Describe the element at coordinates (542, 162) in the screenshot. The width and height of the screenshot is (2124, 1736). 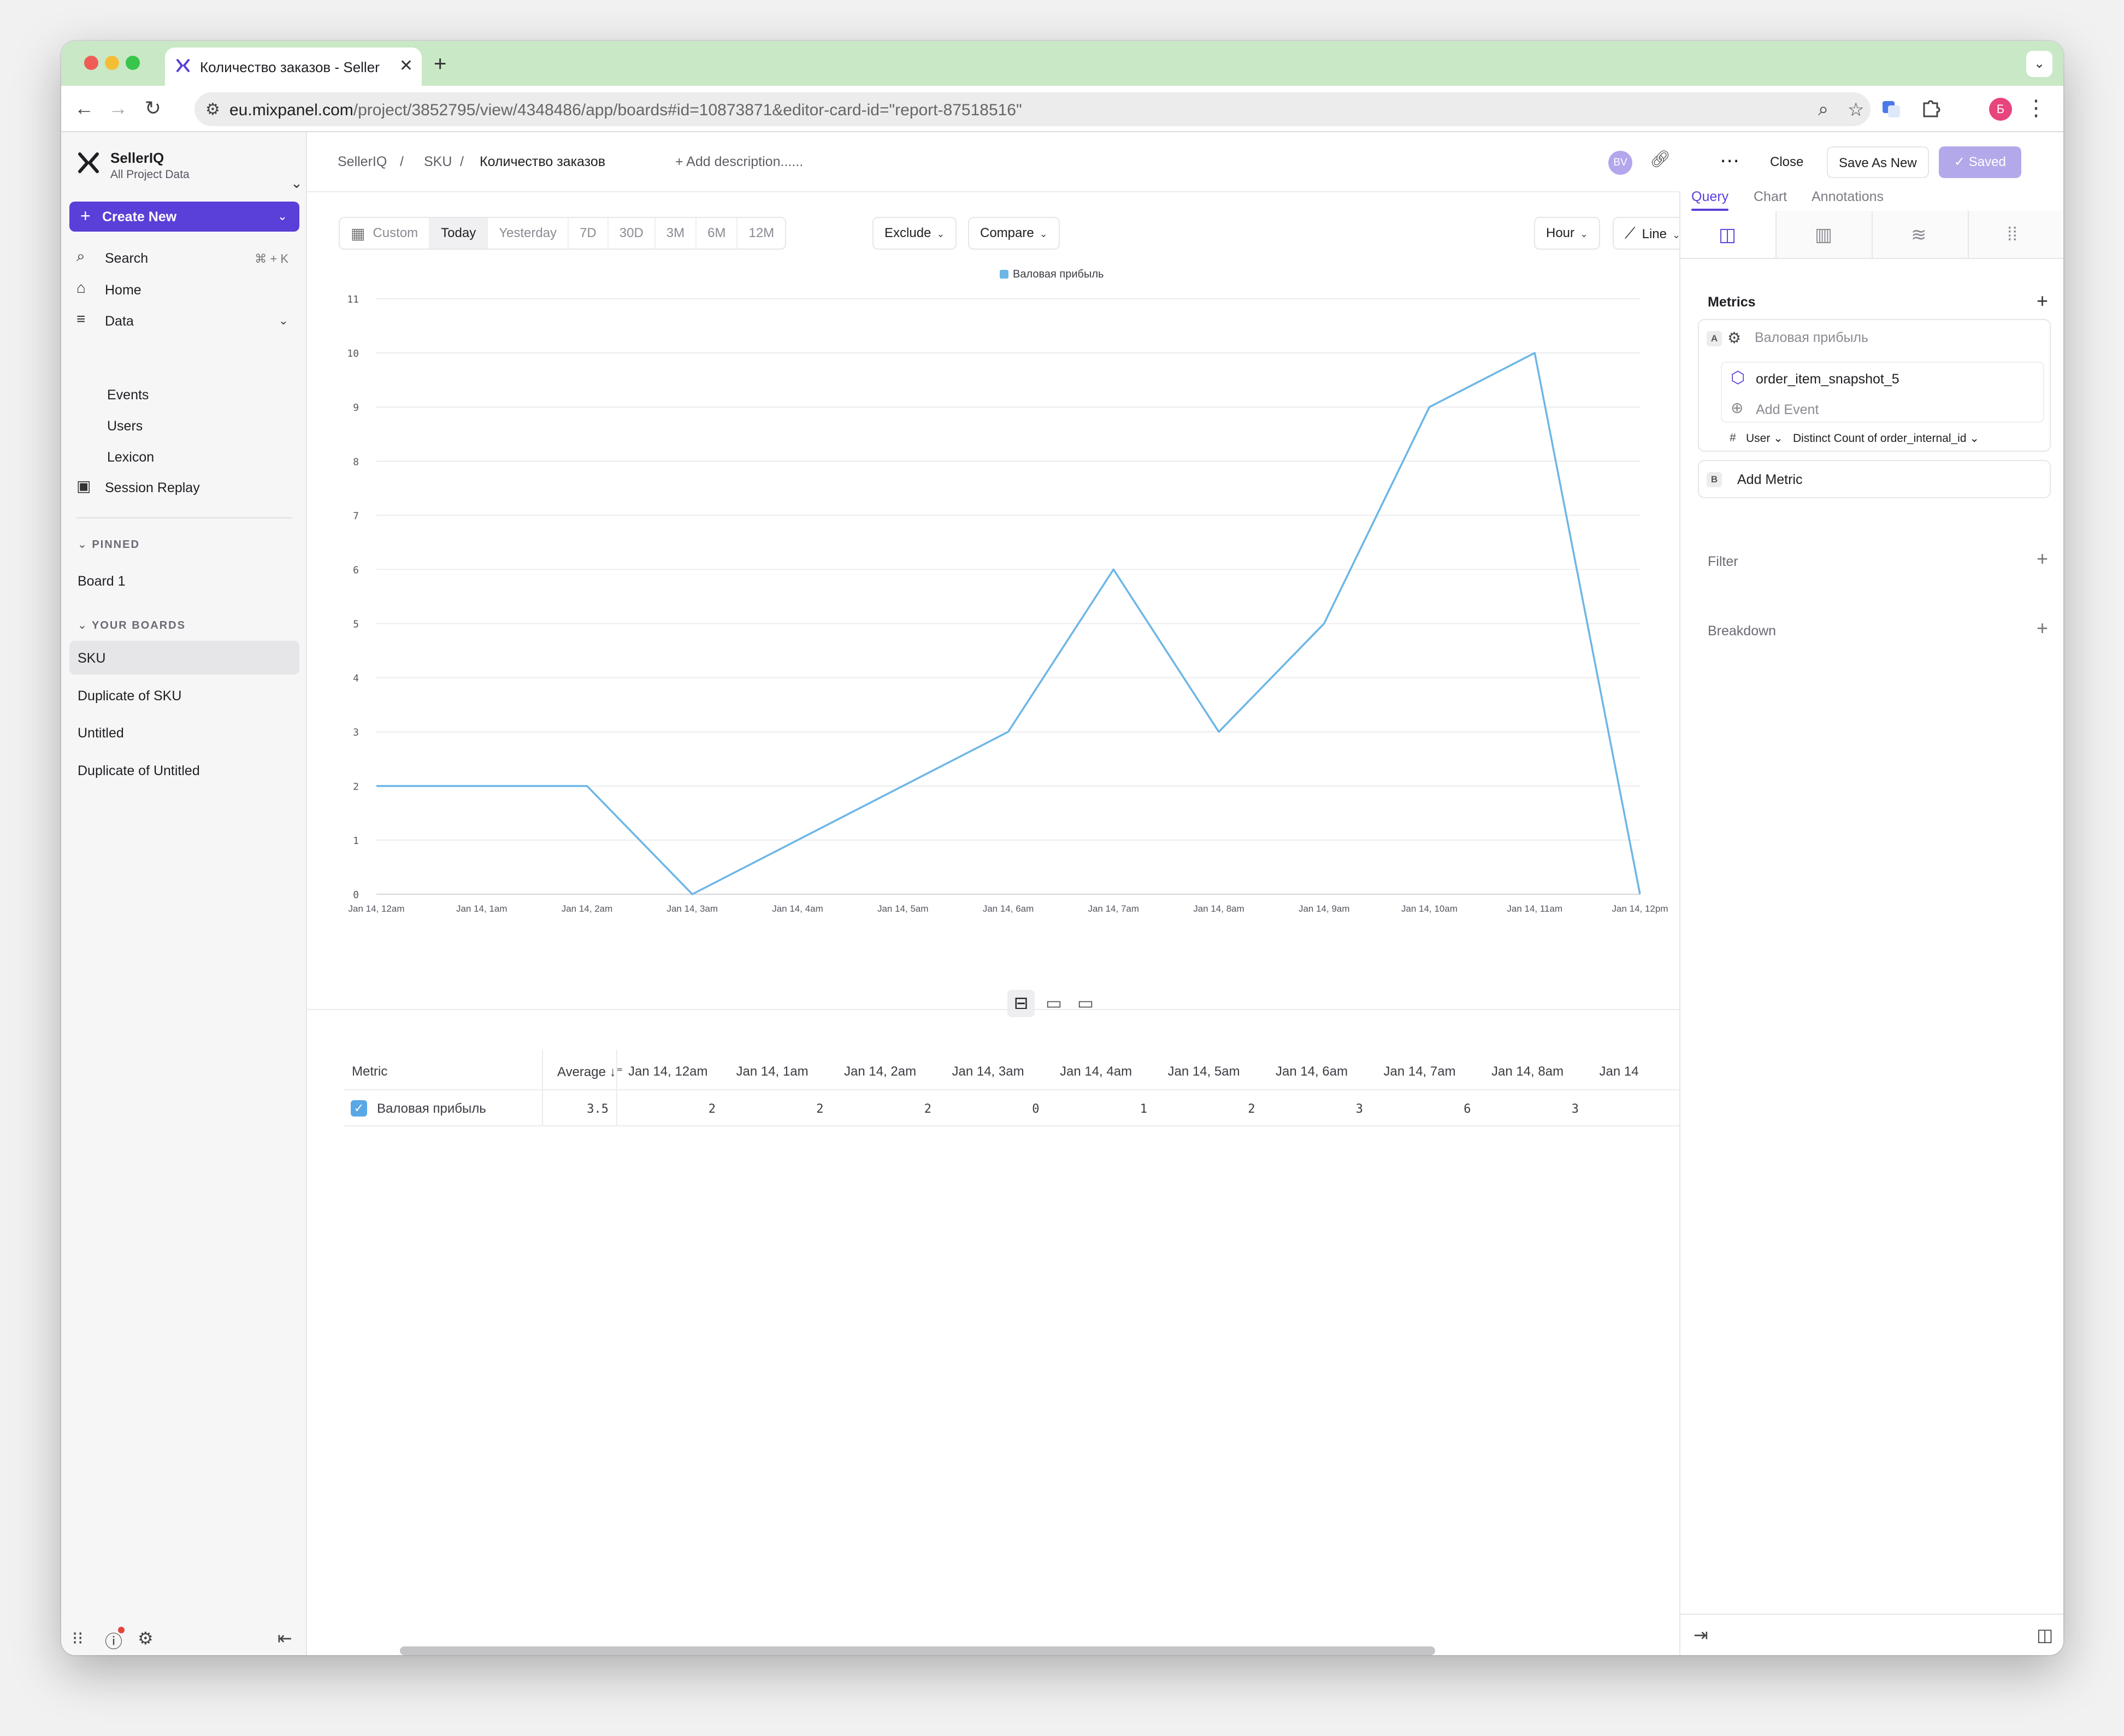
I see `report-title: Количество заказов` at that location.